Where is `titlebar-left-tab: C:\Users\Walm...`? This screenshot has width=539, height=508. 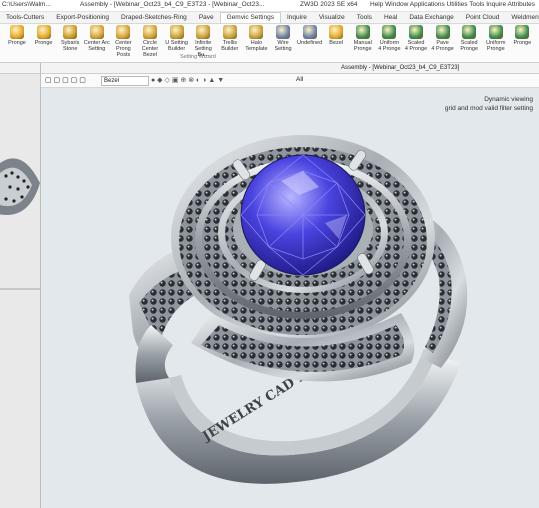 titlebar-left-tab: C:\Users\Walm... is located at coordinates (26, 4).